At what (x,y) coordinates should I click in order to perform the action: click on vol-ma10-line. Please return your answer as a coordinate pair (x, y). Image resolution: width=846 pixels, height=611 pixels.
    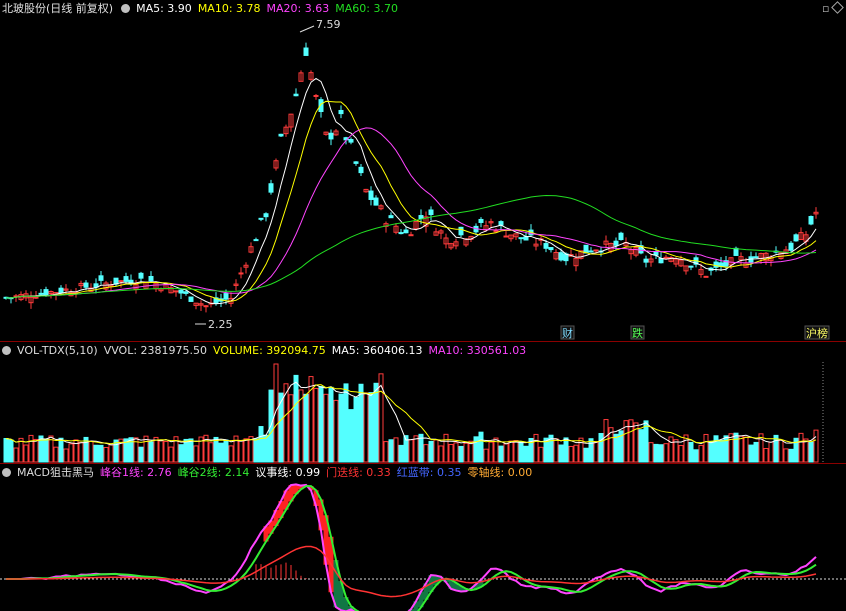
    Looking at the image, I should click on (411, 414).